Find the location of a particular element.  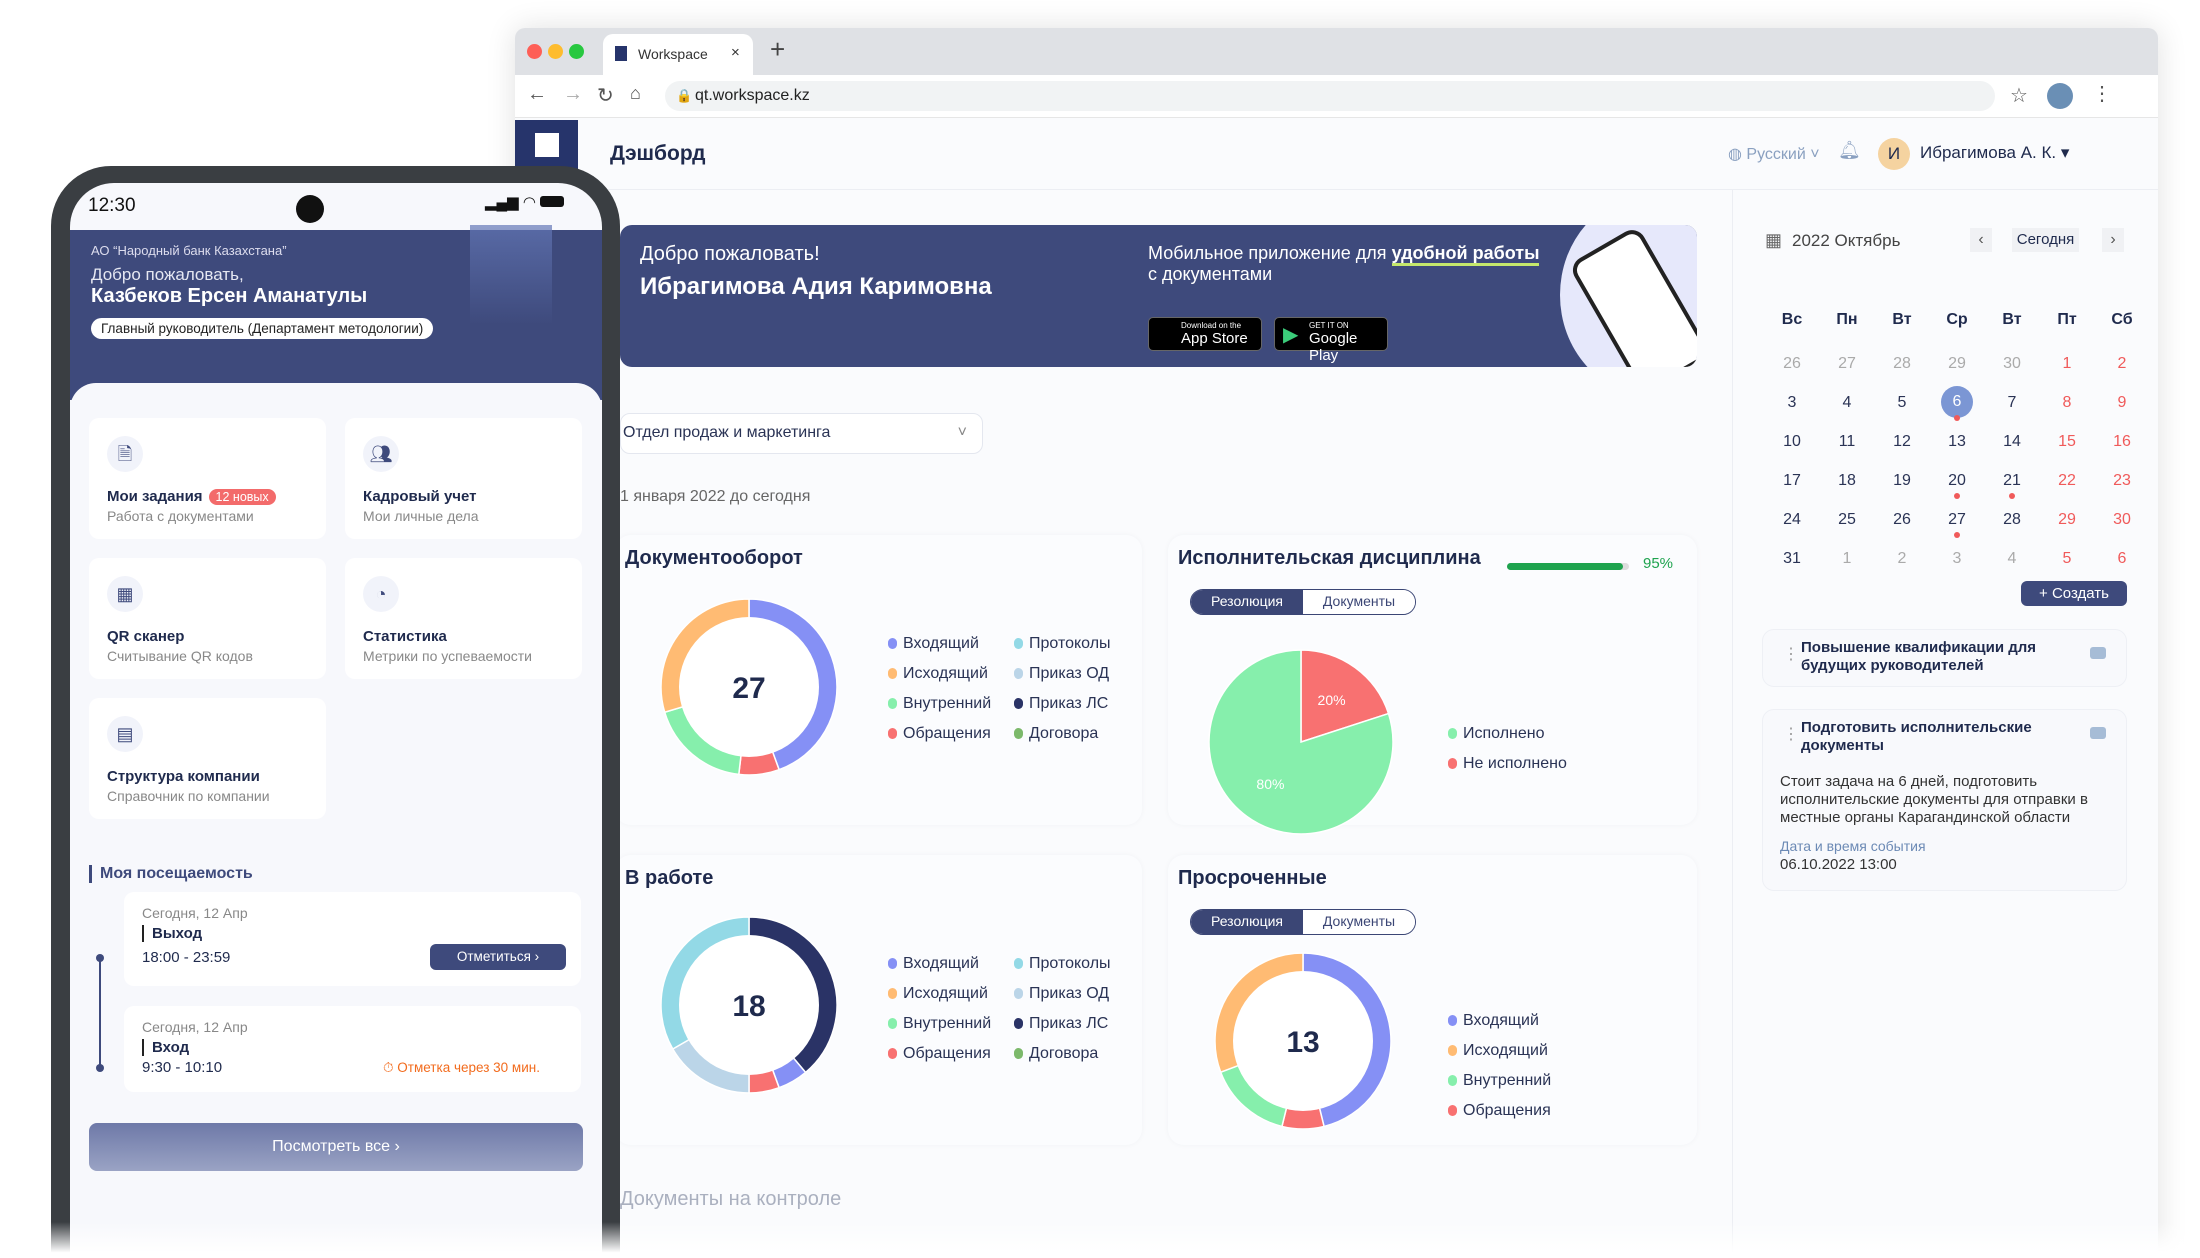

reload-icon: ↻ is located at coordinates (605, 95).